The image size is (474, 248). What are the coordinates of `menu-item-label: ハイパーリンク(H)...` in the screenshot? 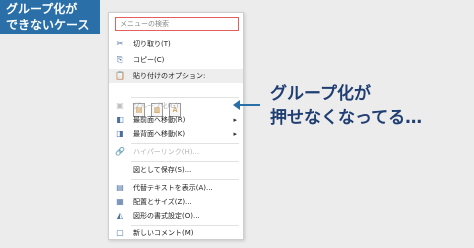 It's located at (166, 152).